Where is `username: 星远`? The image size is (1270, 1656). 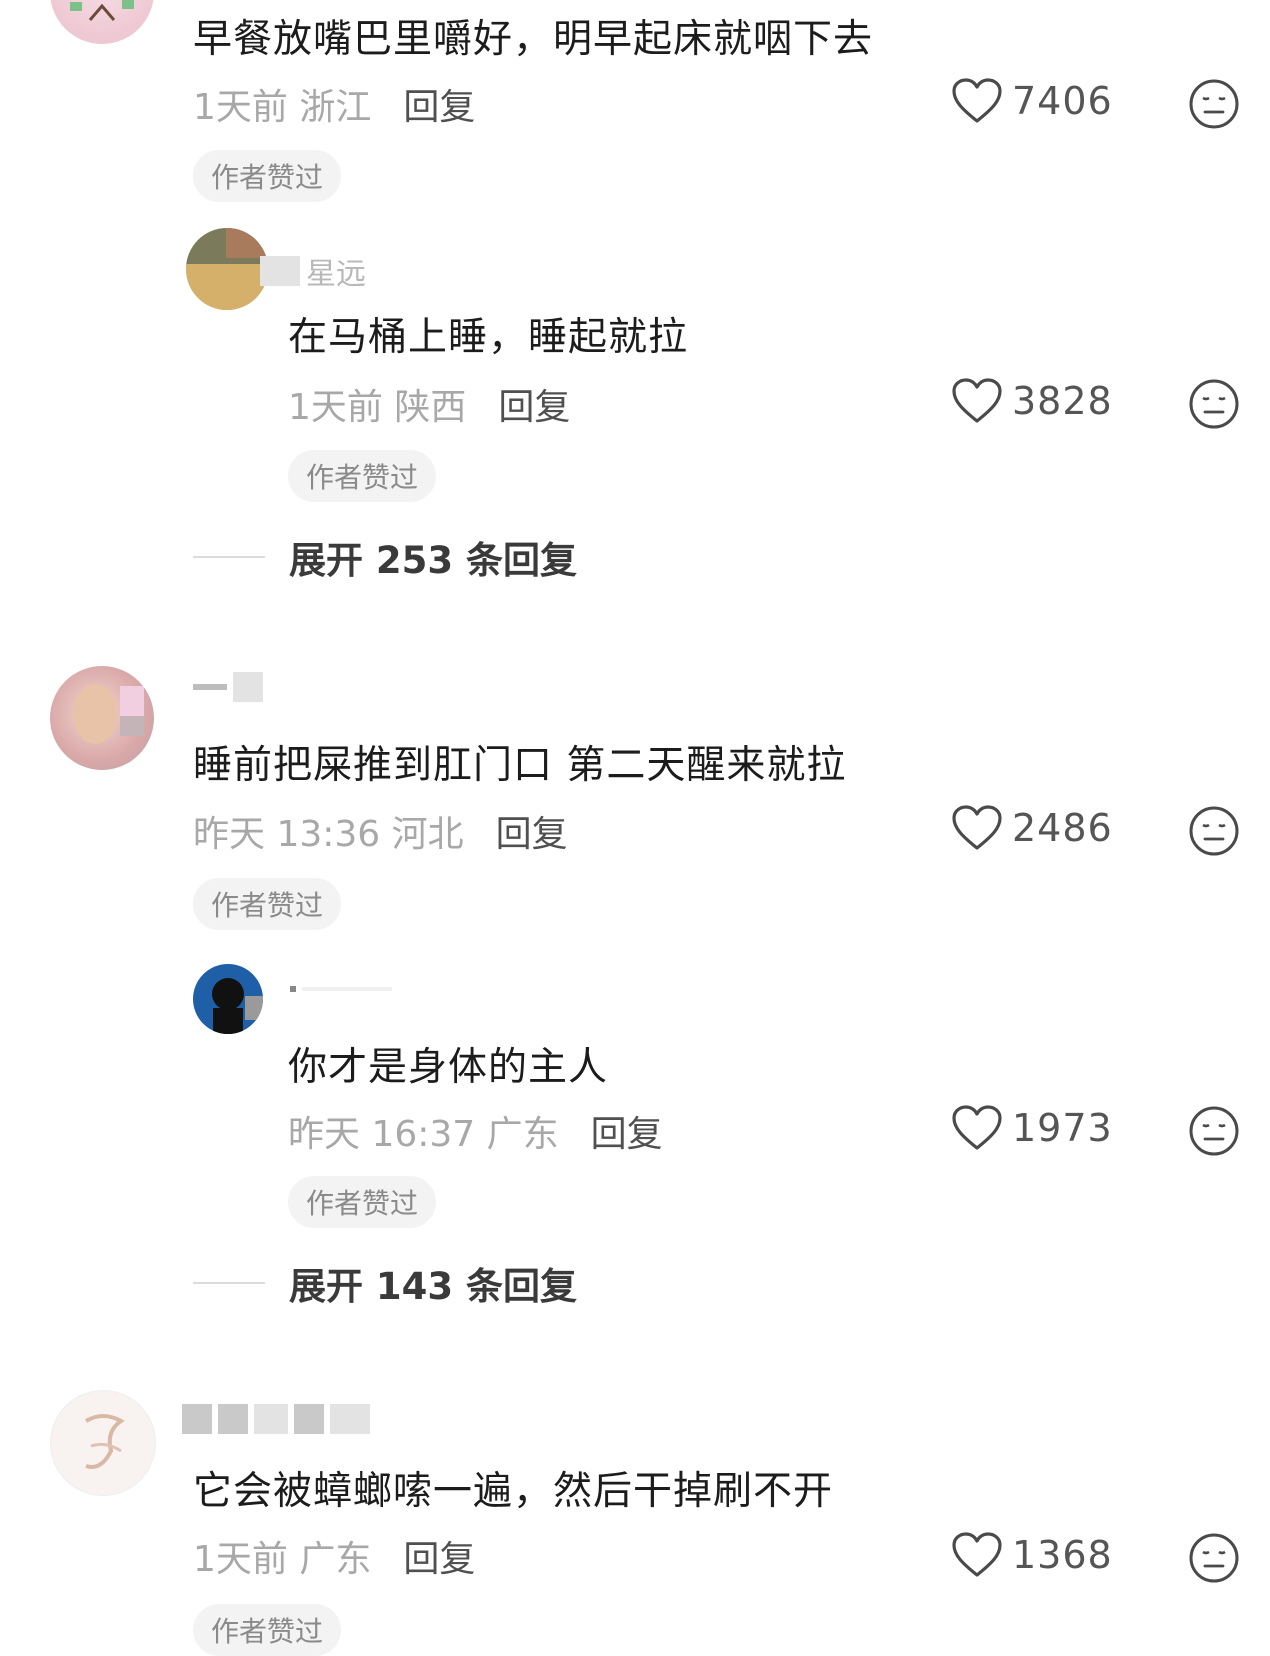
username: 星远 is located at coordinates (313, 274).